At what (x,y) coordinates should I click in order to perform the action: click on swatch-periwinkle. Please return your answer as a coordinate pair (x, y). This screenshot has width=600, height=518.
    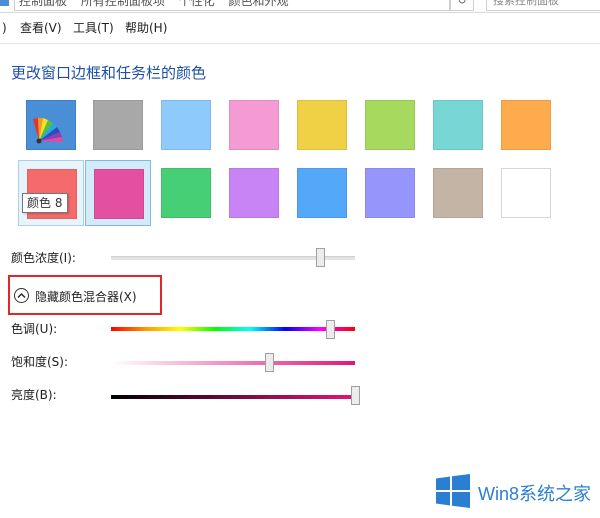
    Looking at the image, I should click on (390, 193).